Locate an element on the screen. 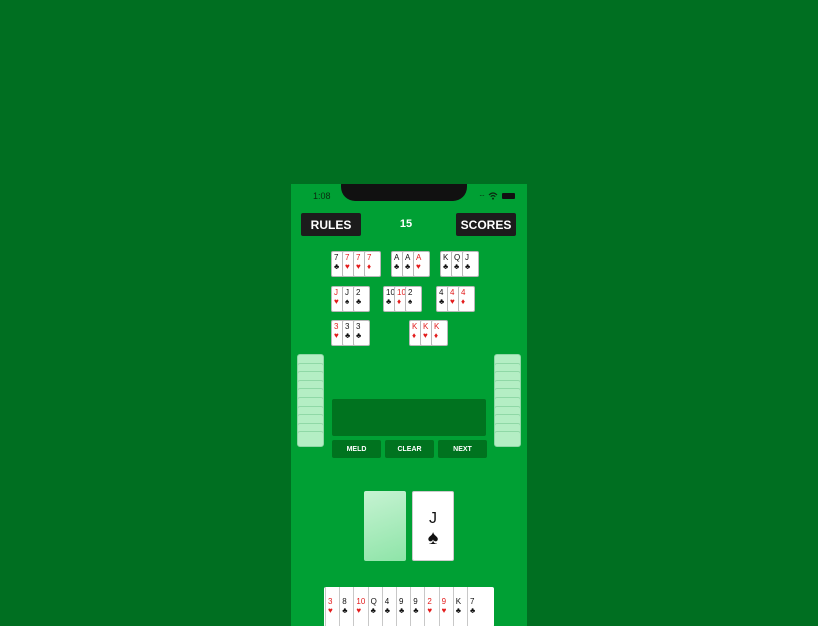  card-rank: A is located at coordinates (419, 257).